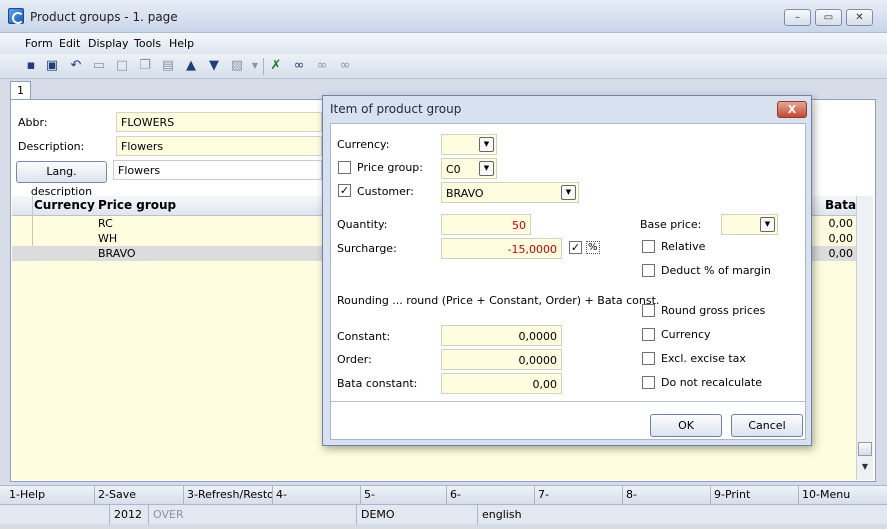  Describe the element at coordinates (865, 449) in the screenshot. I see `scroll-thumb` at that location.